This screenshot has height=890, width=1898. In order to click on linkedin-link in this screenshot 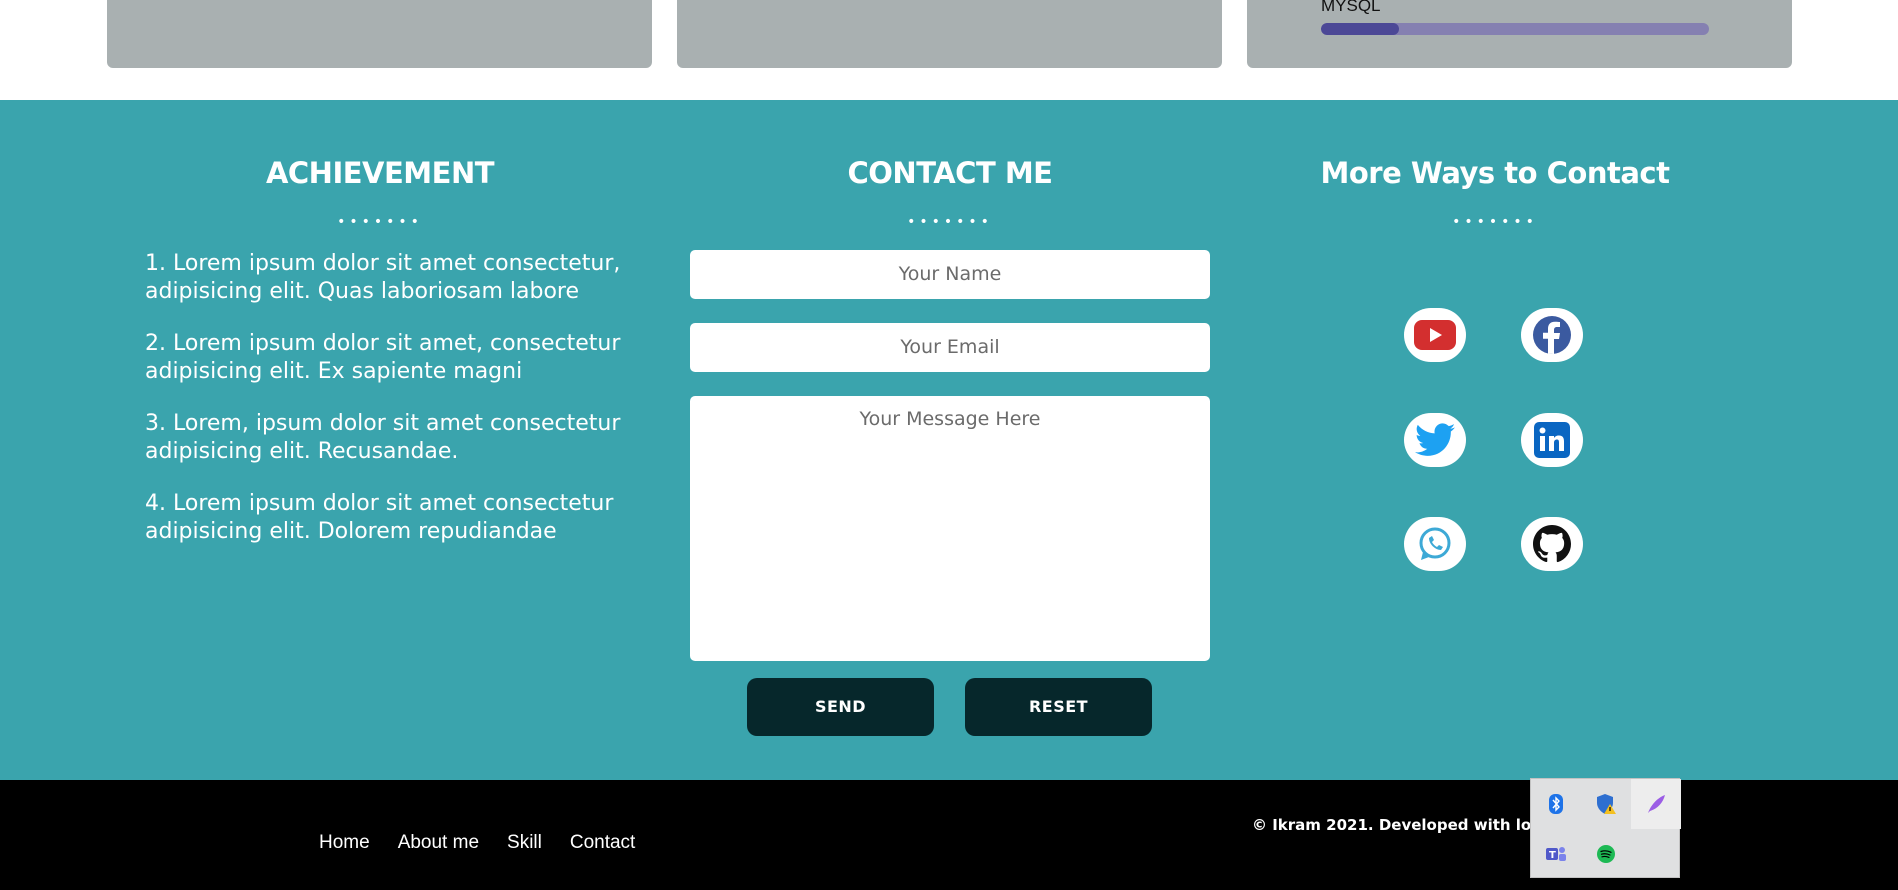, I will do `click(1552, 440)`.